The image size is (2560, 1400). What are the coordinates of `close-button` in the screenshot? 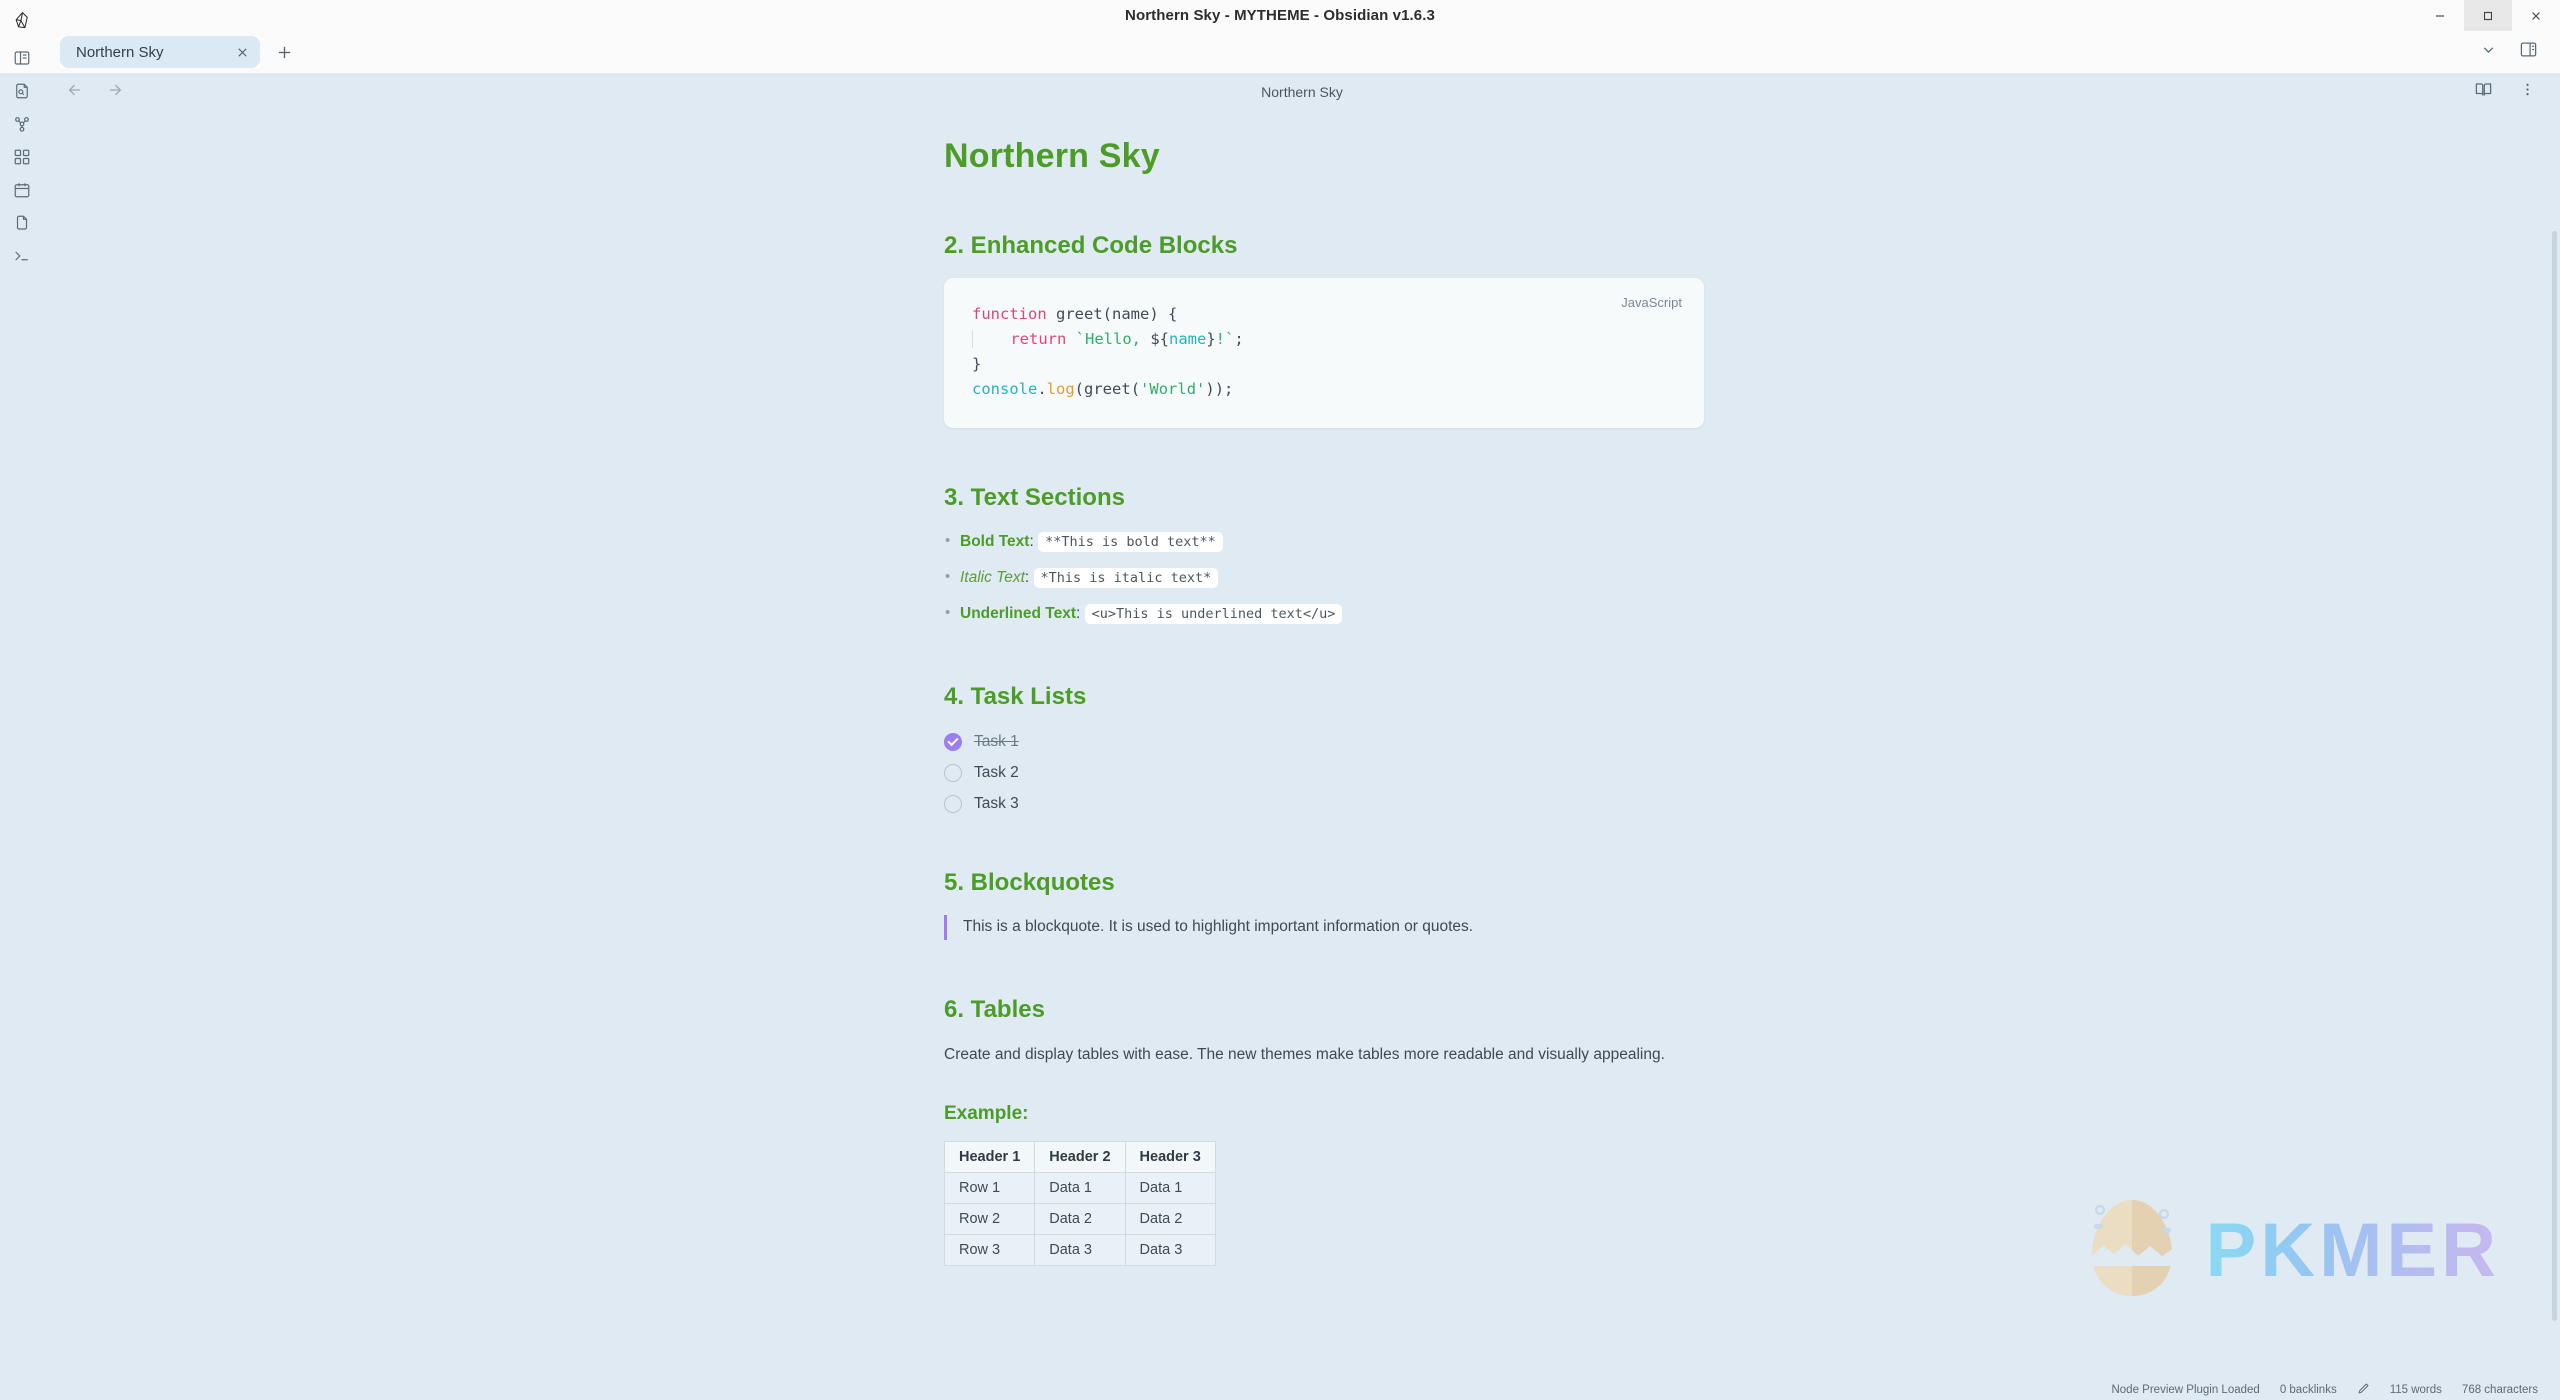 It's located at (2536, 15).